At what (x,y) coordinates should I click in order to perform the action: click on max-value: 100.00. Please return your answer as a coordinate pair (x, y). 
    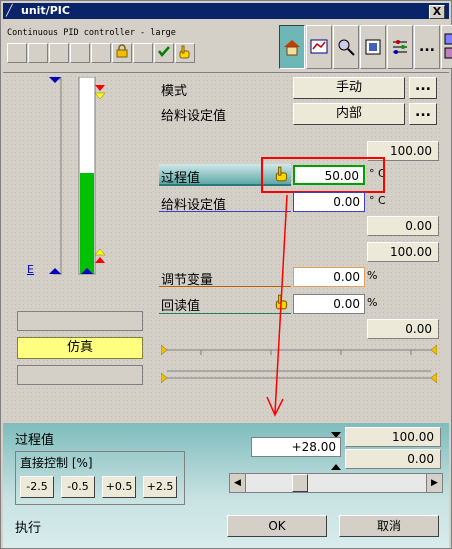
    Looking at the image, I should click on (393, 437).